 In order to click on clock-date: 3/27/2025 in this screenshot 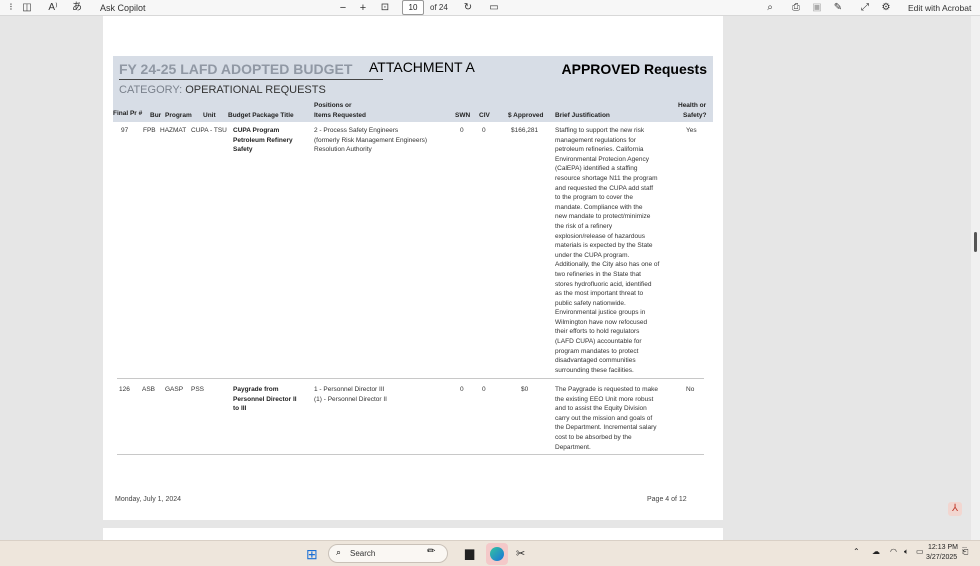, I will do `click(941, 557)`.